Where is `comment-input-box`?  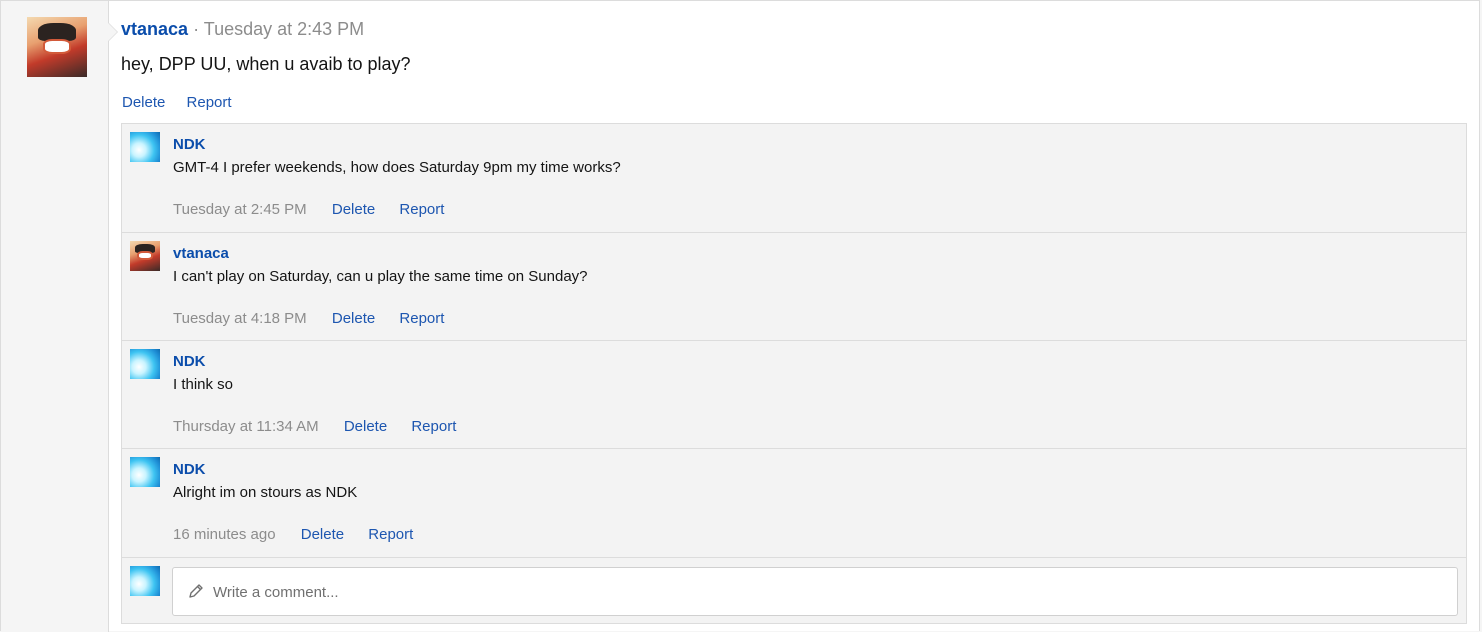 comment-input-box is located at coordinates (815, 592).